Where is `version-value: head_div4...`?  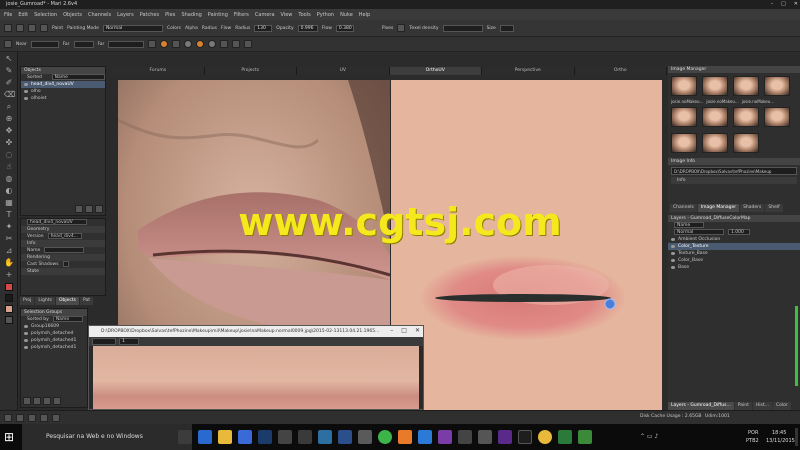 version-value: head_div4... is located at coordinates (64, 236).